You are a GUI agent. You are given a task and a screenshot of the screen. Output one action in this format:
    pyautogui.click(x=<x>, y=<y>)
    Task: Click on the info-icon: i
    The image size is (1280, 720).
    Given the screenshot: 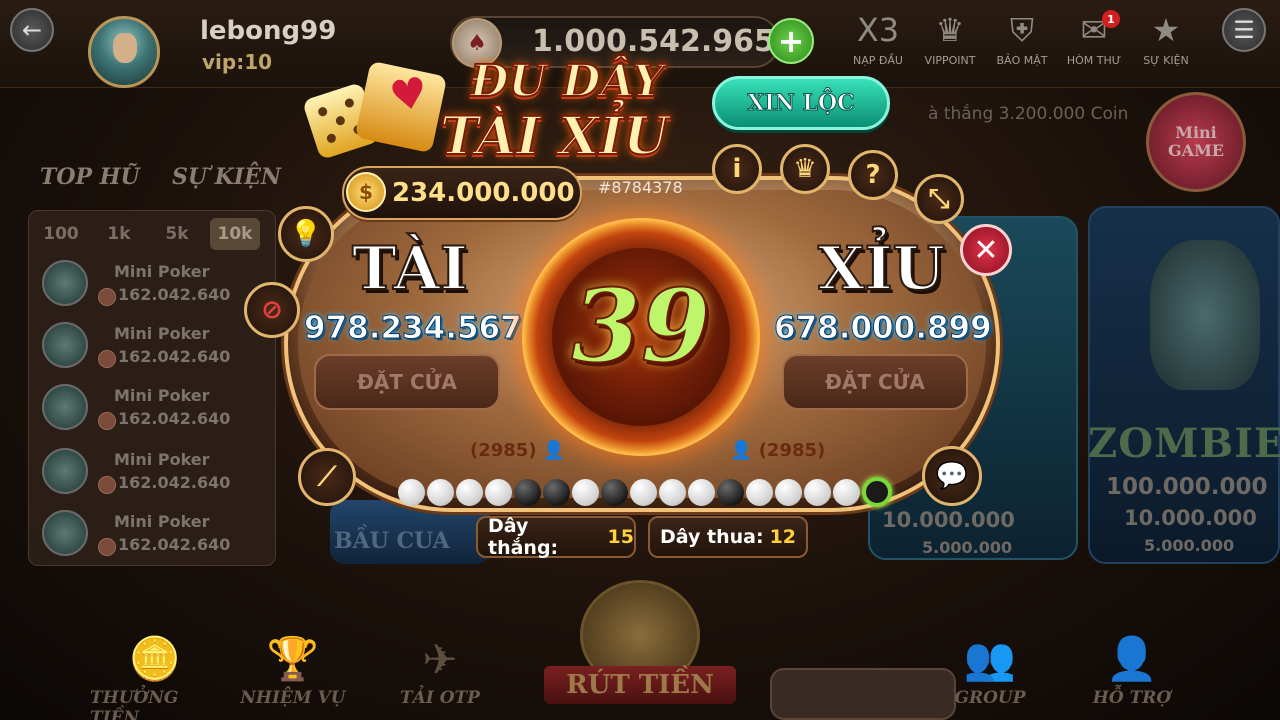 What is the action you would take?
    pyautogui.click(x=737, y=169)
    